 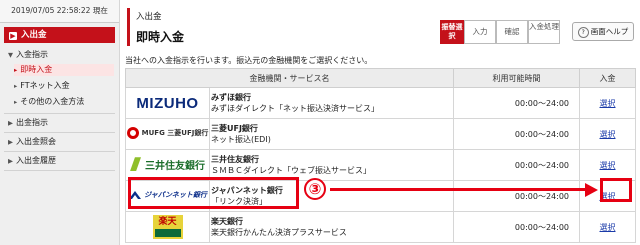 What do you see at coordinates (10, 55) in the screenshot?
I see `chevron-down-icon: ▼` at bounding box center [10, 55].